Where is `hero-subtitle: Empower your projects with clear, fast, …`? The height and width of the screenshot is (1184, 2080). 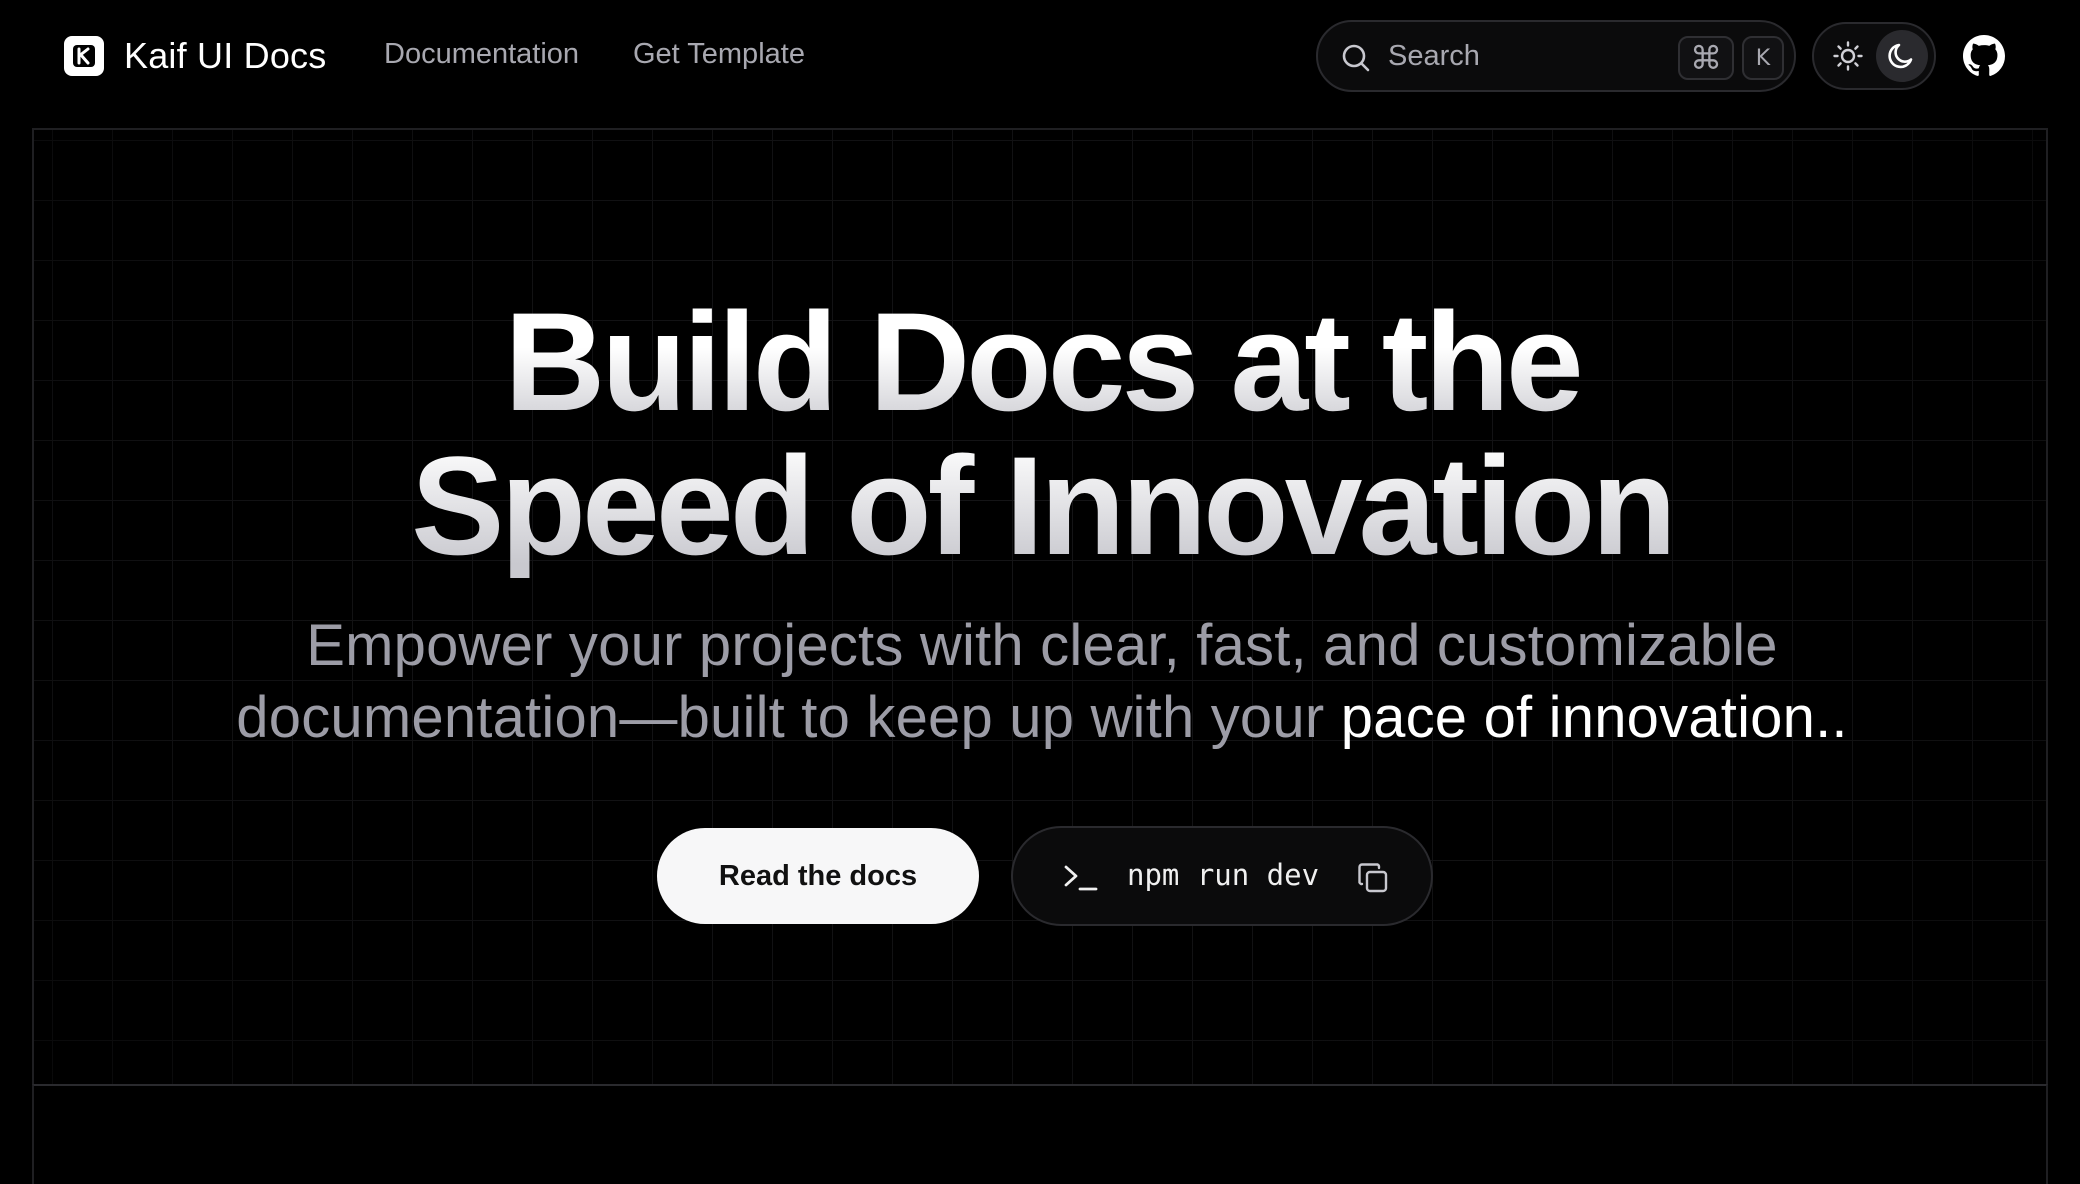 hero-subtitle: Empower your projects with clear, fast, … is located at coordinates (1040, 682).